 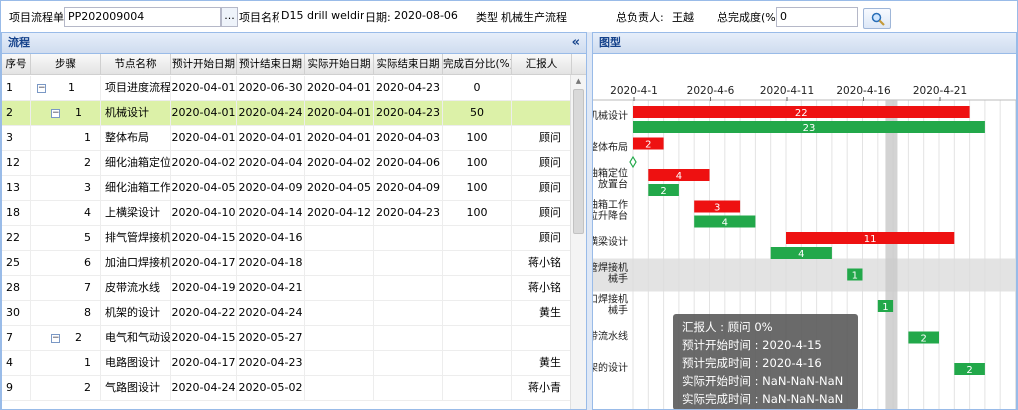 I want to click on col-step-cell: 1, so click(x=66, y=363).